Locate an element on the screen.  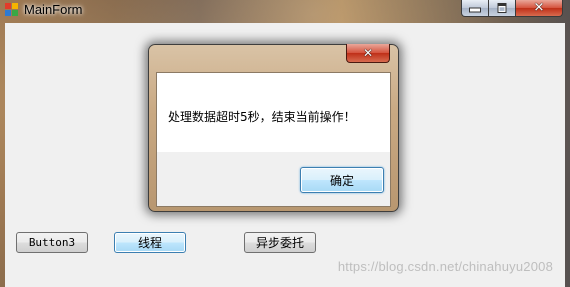
maximize-button is located at coordinates (502, 8).